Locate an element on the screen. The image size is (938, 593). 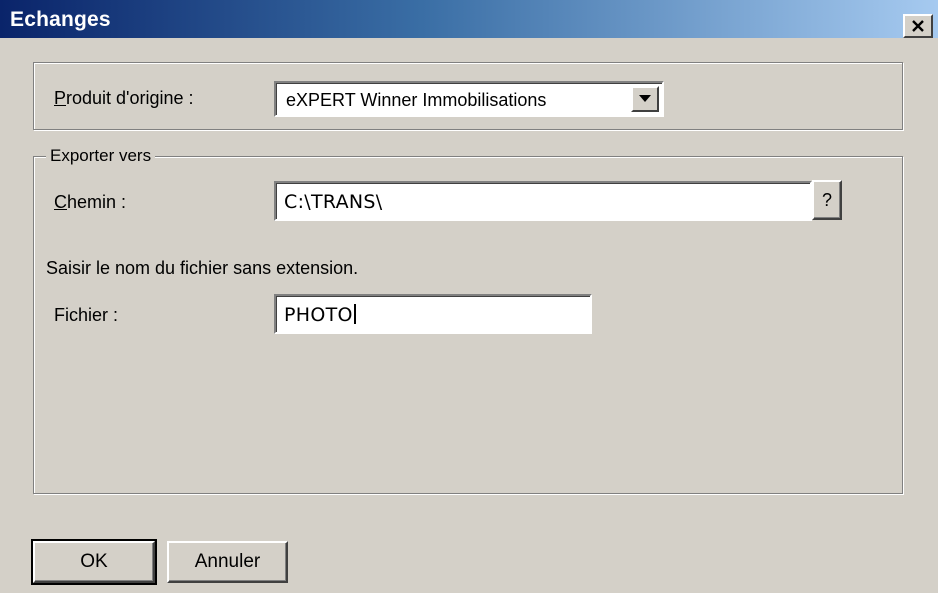
source-product-select: eXPERT Winner Immobilisations is located at coordinates (469, 99).